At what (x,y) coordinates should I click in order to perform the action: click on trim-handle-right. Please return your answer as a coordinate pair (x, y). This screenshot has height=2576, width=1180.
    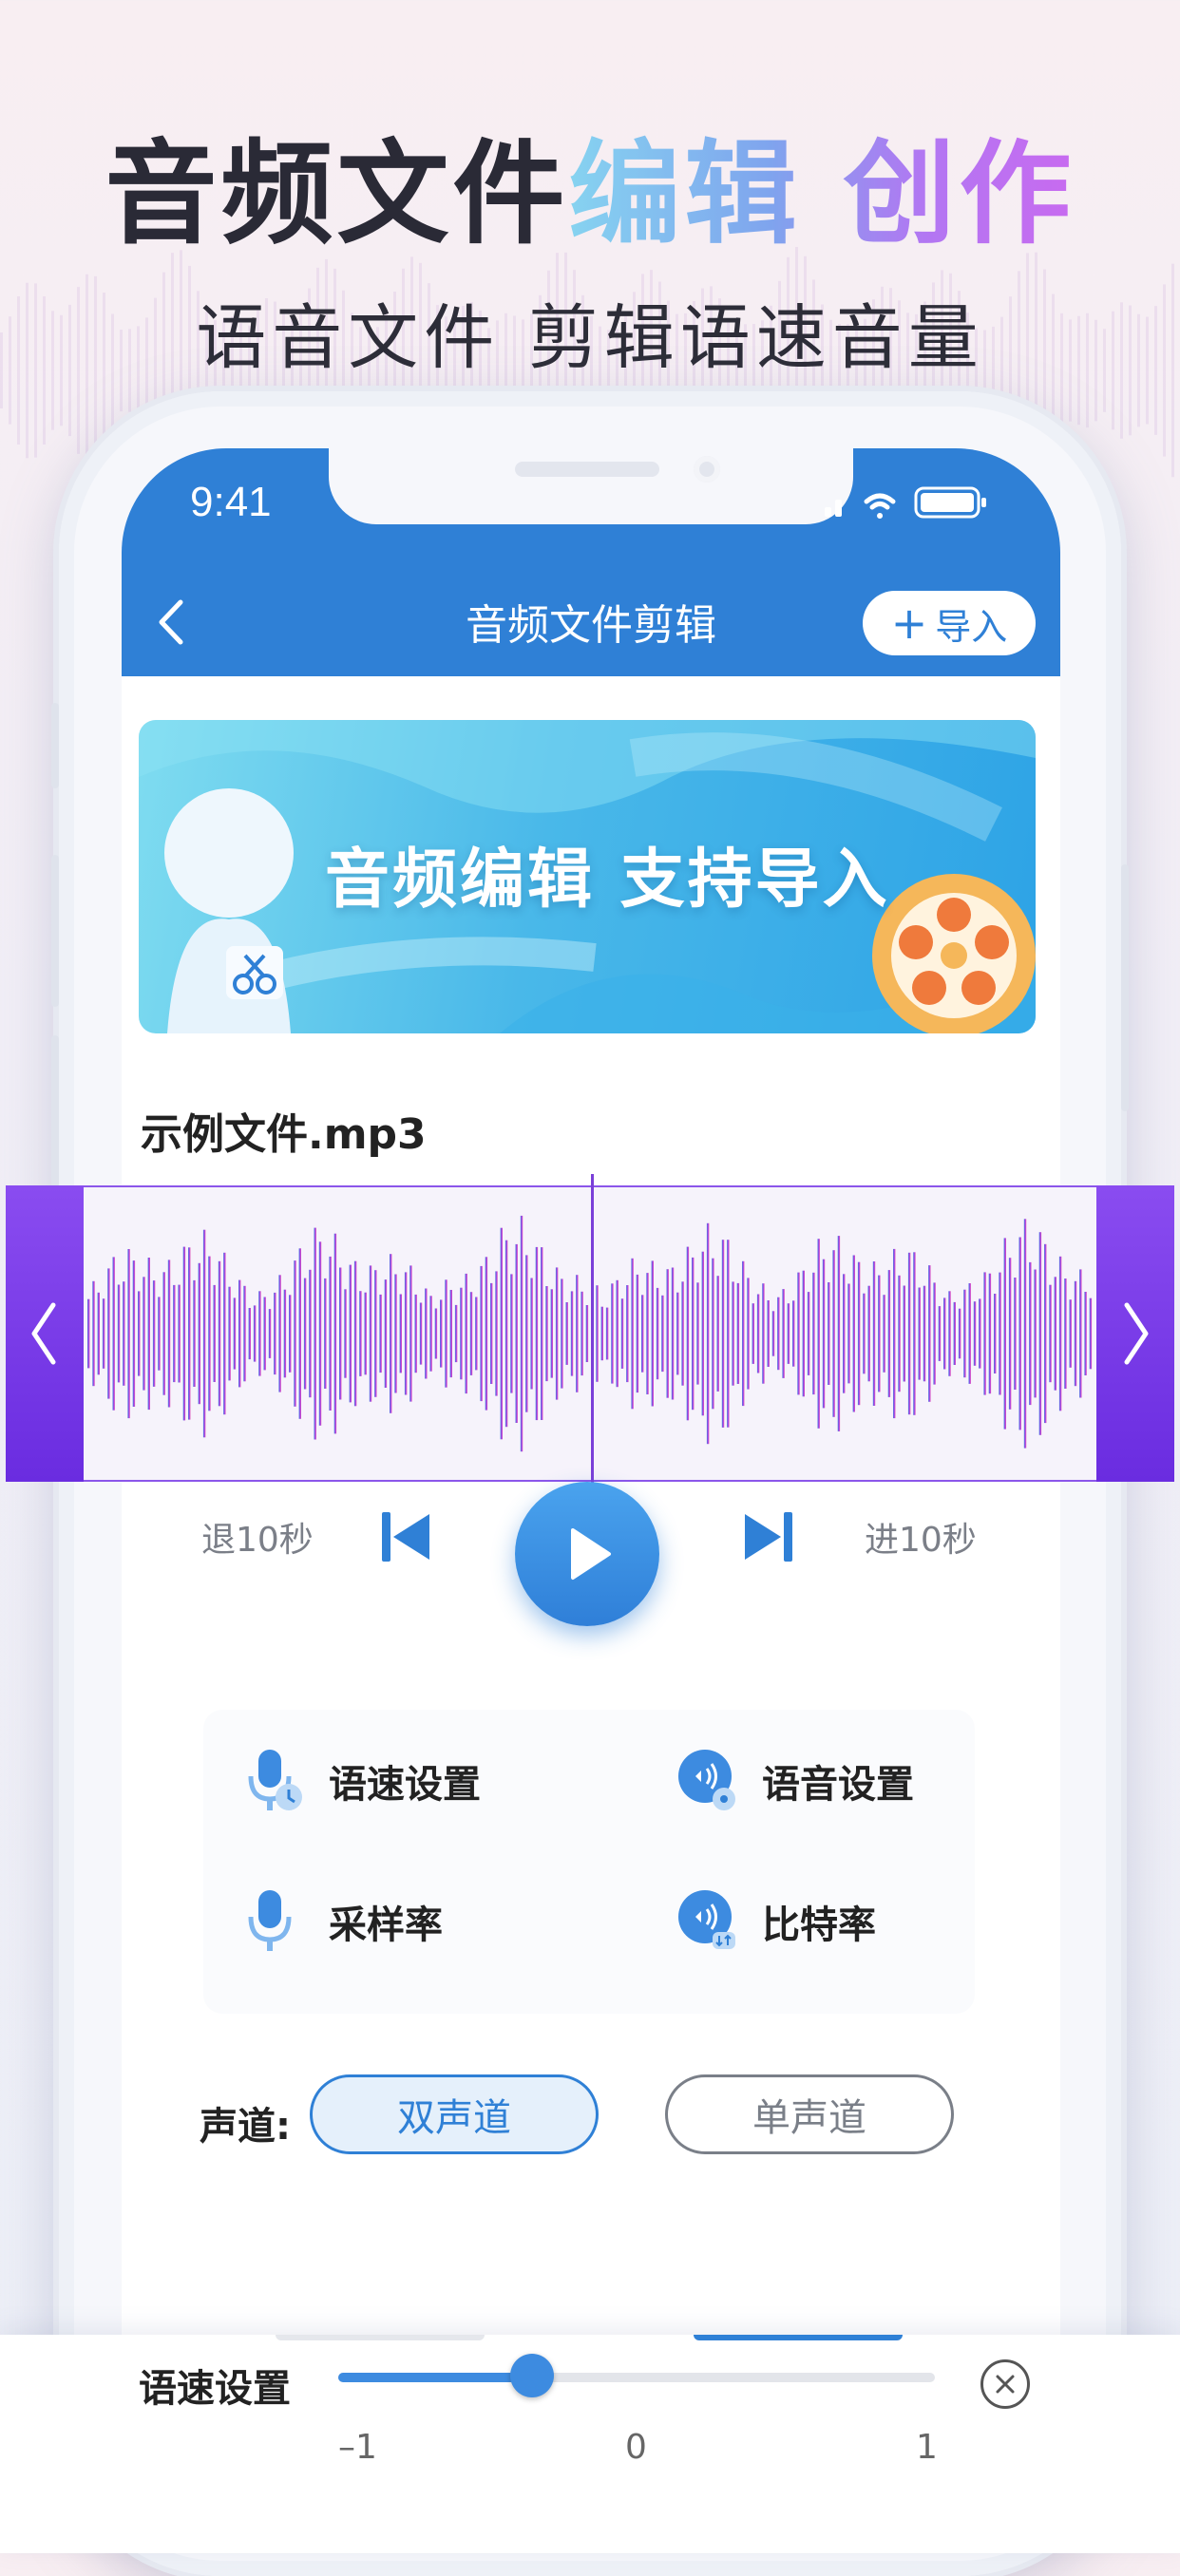
    Looking at the image, I should click on (1135, 1333).